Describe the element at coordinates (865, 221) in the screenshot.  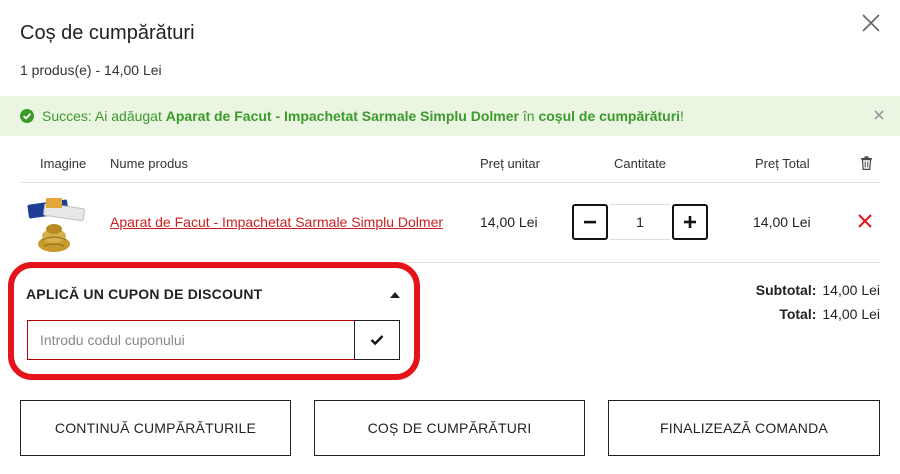
I see `remove-icon` at that location.